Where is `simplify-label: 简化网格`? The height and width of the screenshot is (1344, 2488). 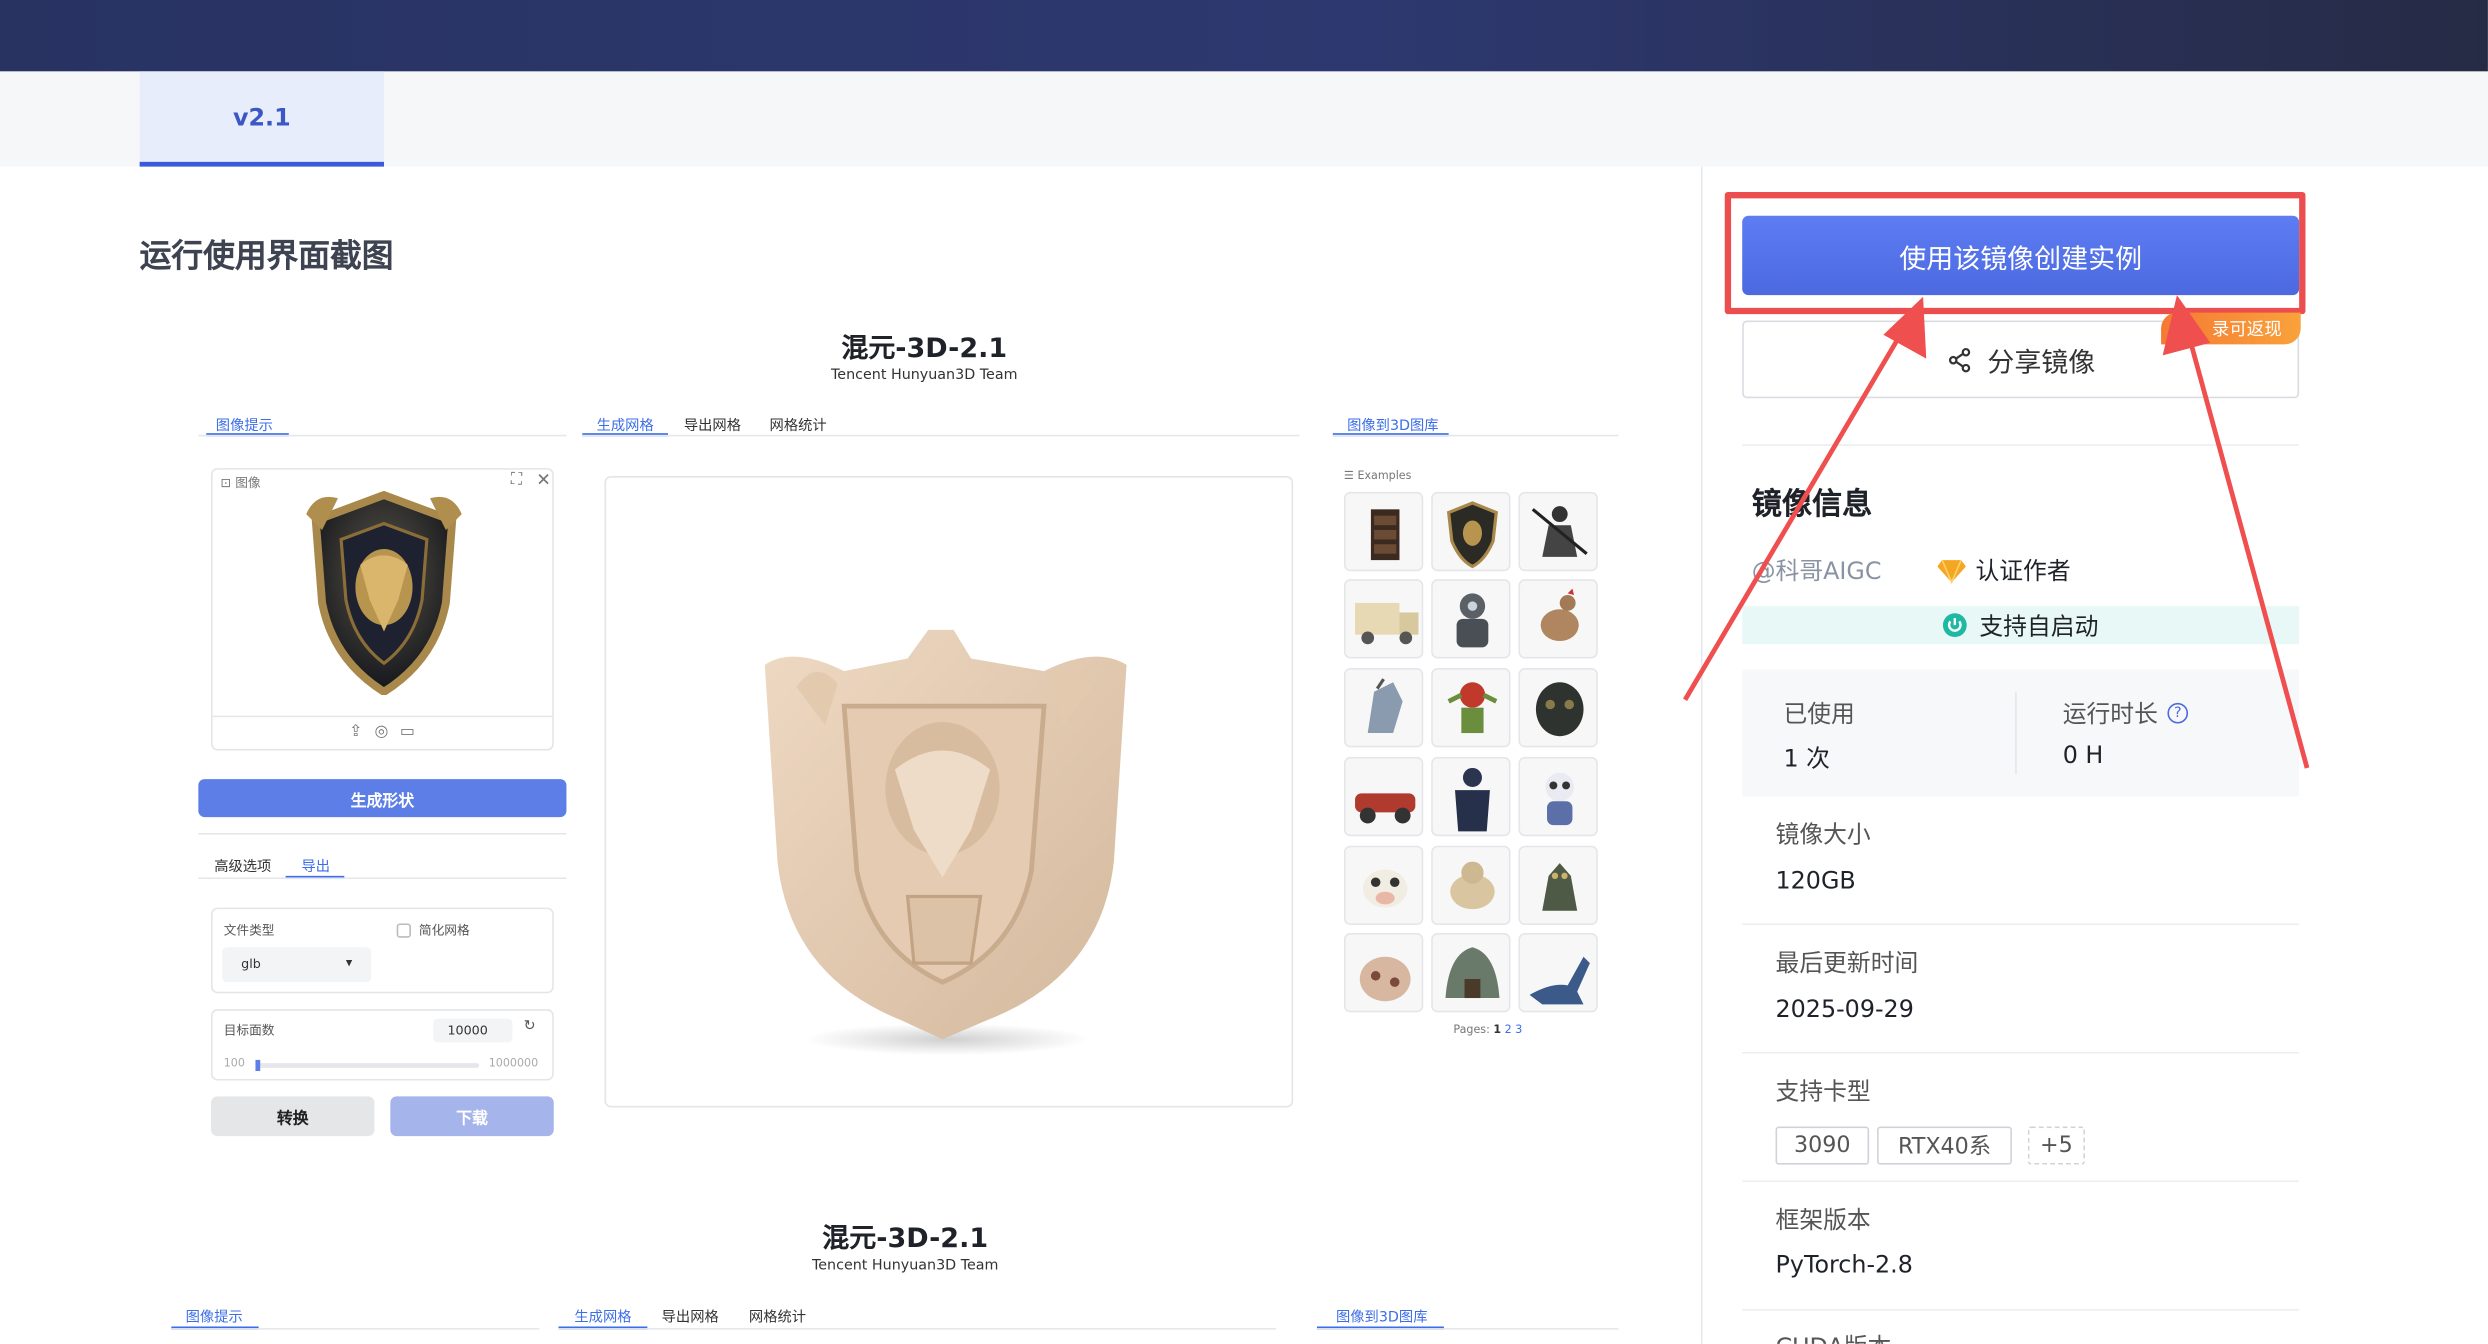
simplify-label: 简化网格 is located at coordinates (444, 930).